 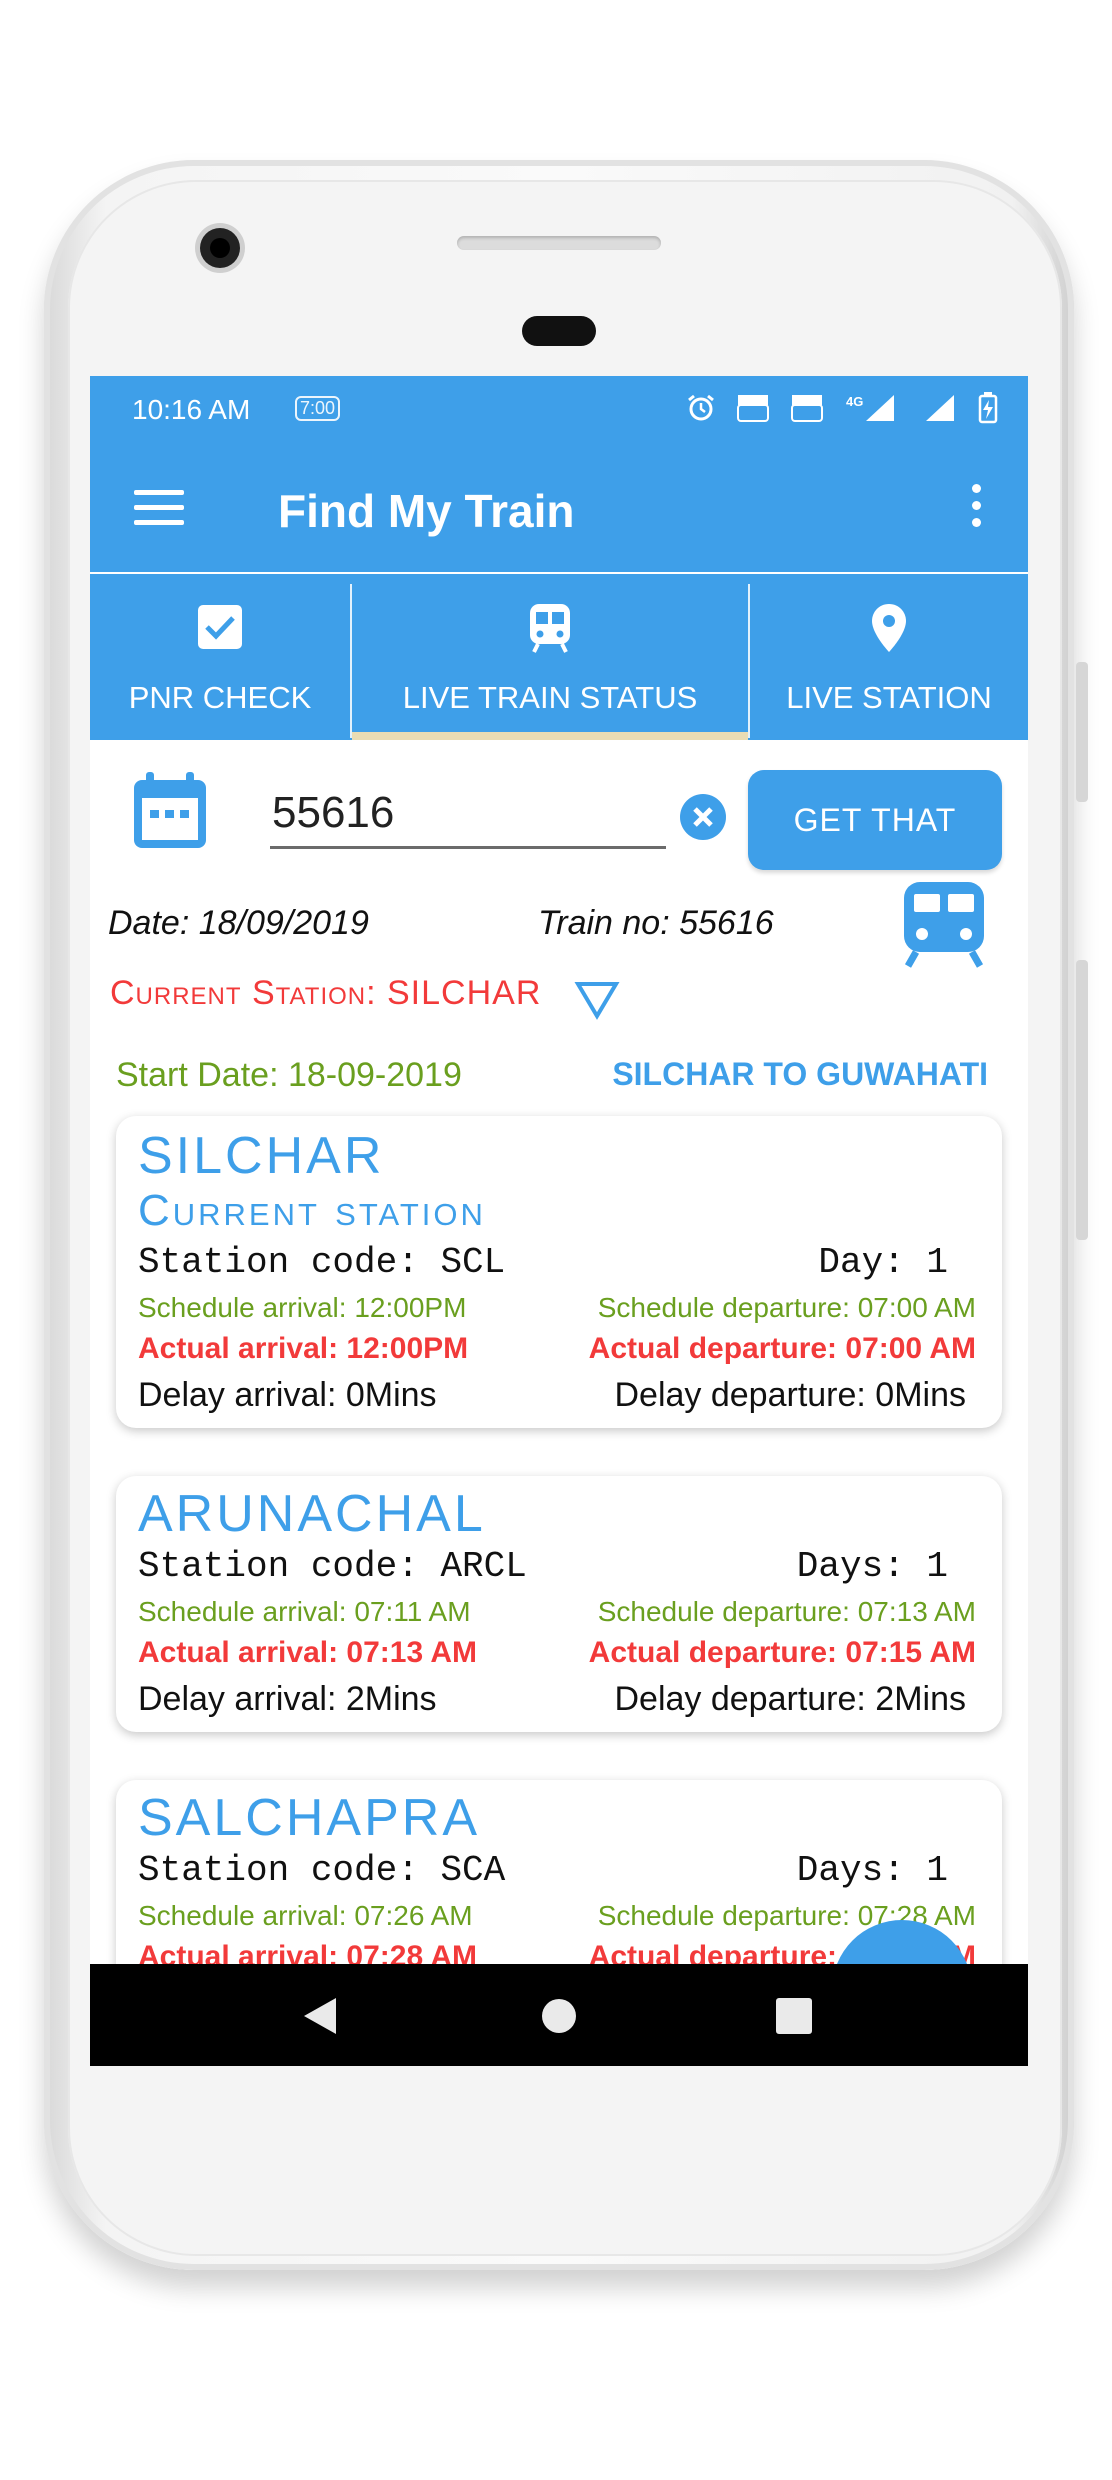 What do you see at coordinates (703, 817) in the screenshot?
I see `clear-input-icon` at bounding box center [703, 817].